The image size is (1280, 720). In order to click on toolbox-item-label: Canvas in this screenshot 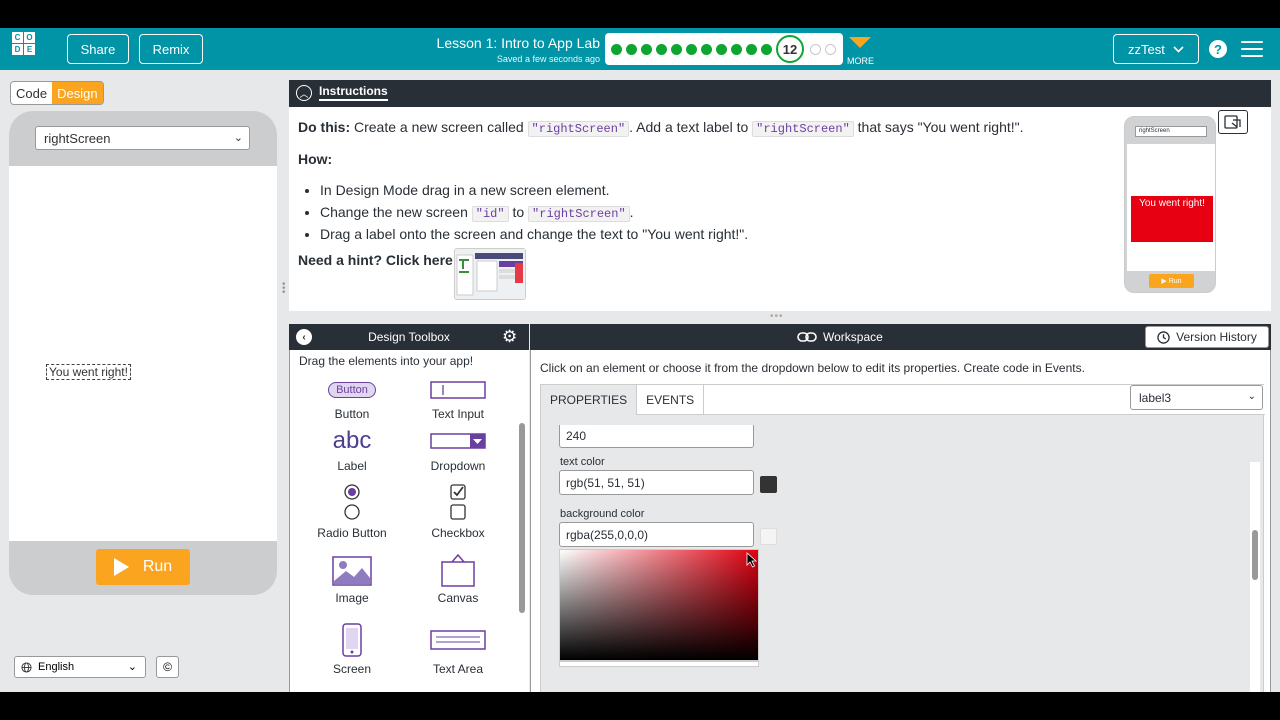, I will do `click(458, 598)`.